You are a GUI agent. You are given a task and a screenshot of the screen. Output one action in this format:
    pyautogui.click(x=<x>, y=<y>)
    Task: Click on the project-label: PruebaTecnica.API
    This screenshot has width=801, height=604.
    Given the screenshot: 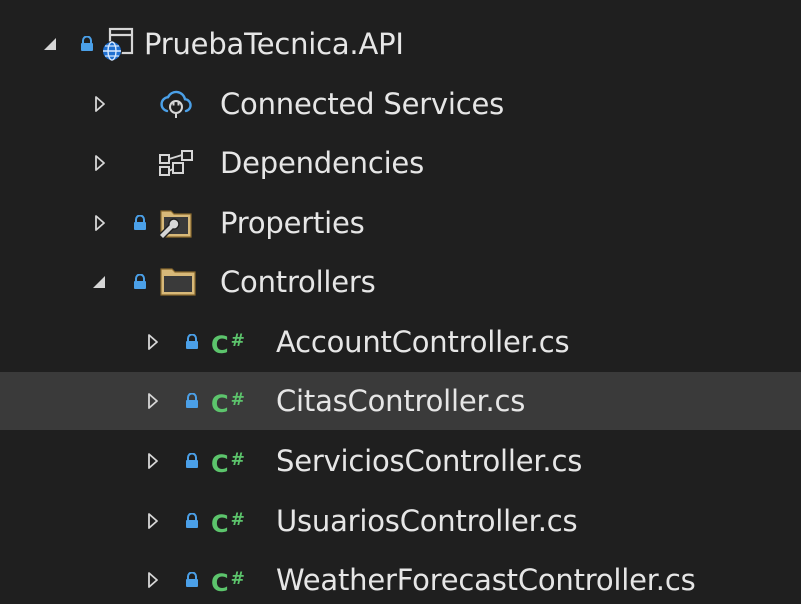 What is the action you would take?
    pyautogui.click(x=274, y=44)
    